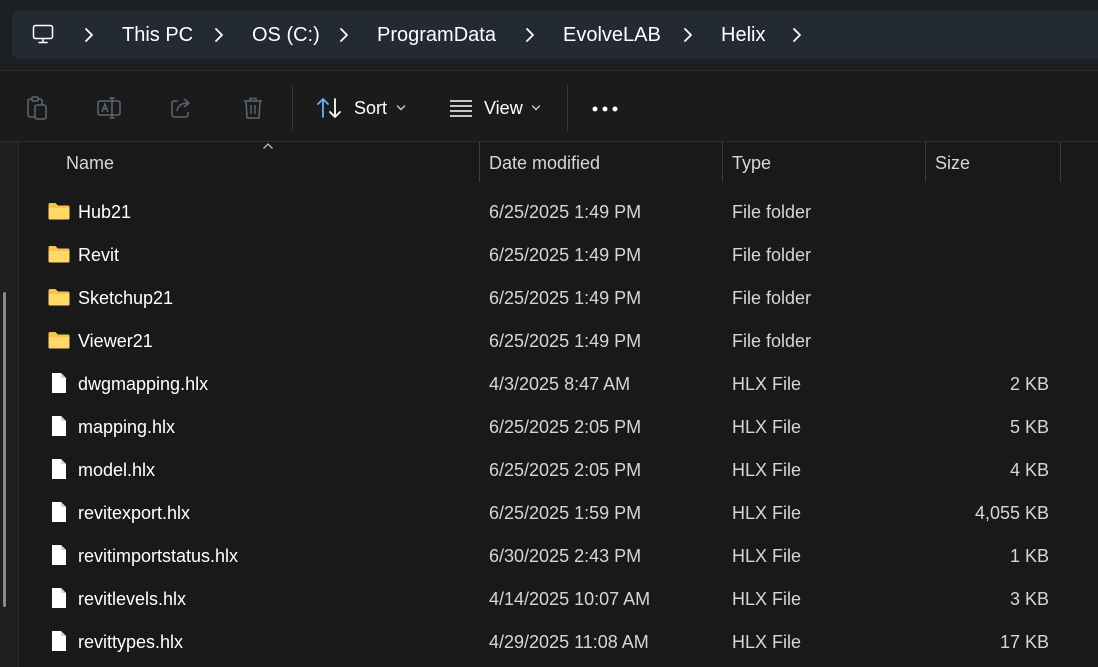 The image size is (1098, 667). What do you see at coordinates (565, 513) in the screenshot?
I see `file-date-modified: 6/25/2025 1:59 PM` at bounding box center [565, 513].